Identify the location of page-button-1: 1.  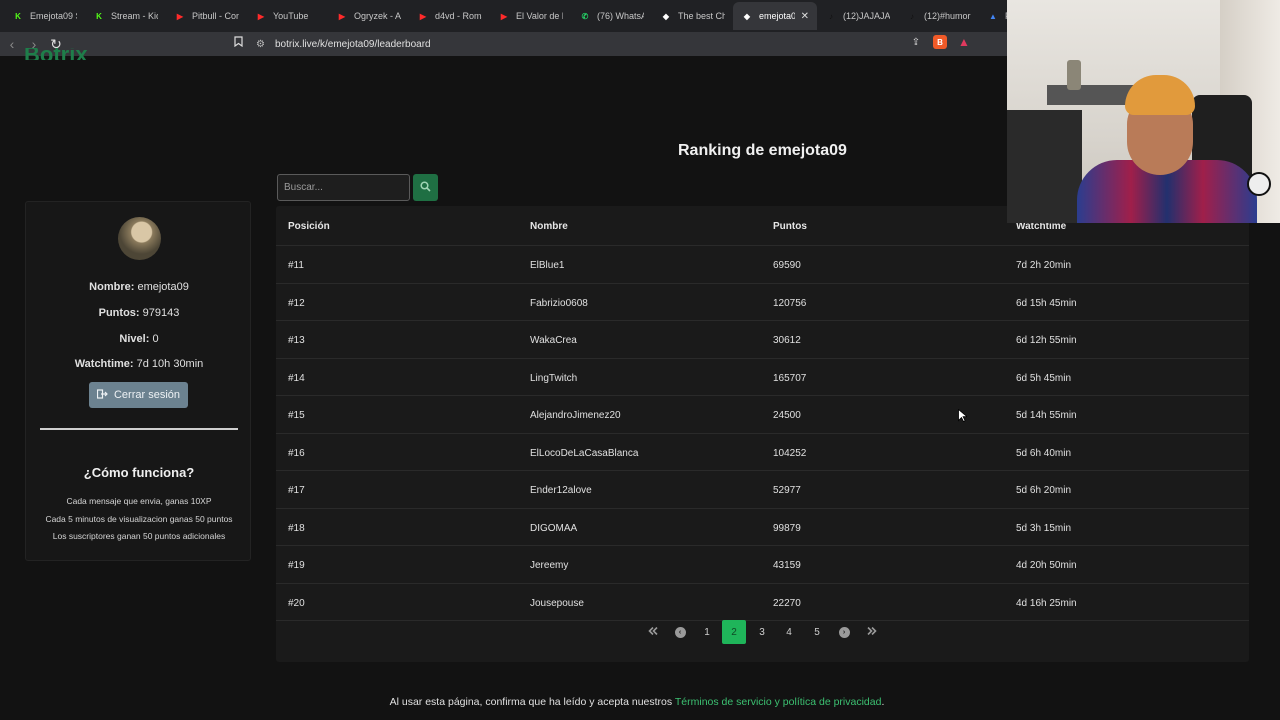
(707, 632).